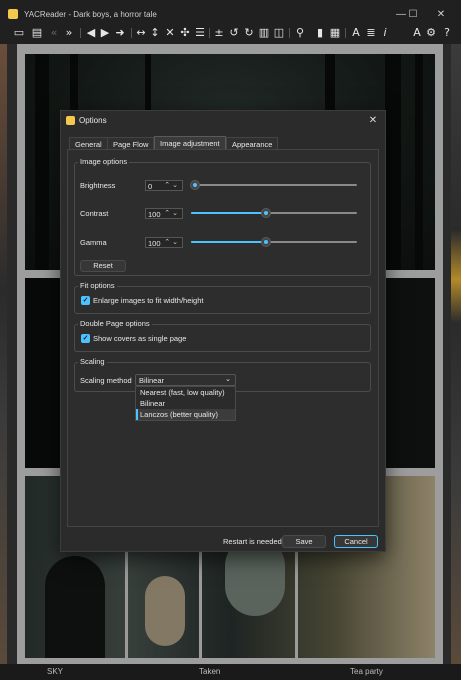  What do you see at coordinates (93, 120) in the screenshot?
I see `dialog-title: Options` at bounding box center [93, 120].